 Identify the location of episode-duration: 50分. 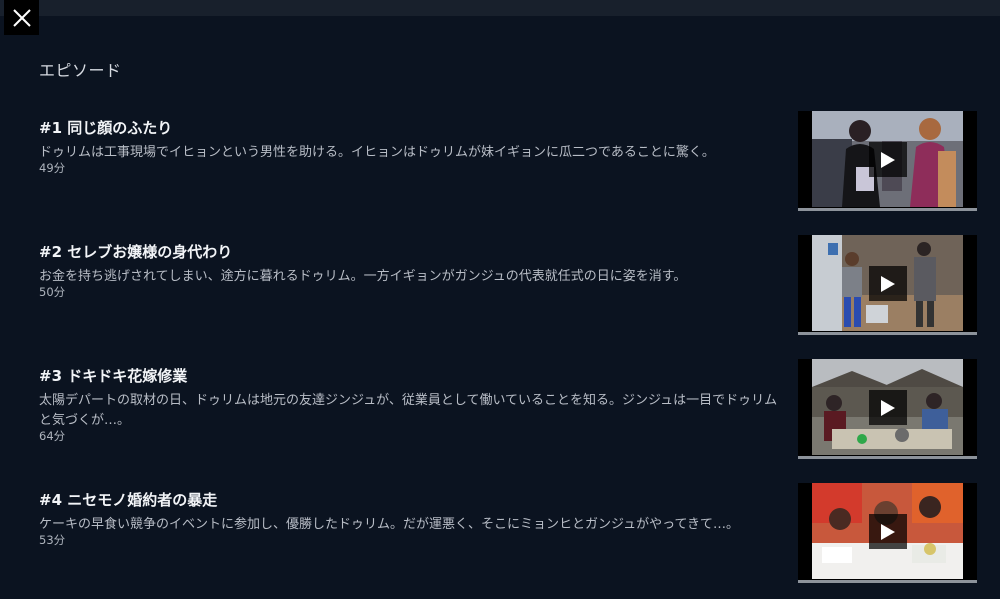
(52, 292).